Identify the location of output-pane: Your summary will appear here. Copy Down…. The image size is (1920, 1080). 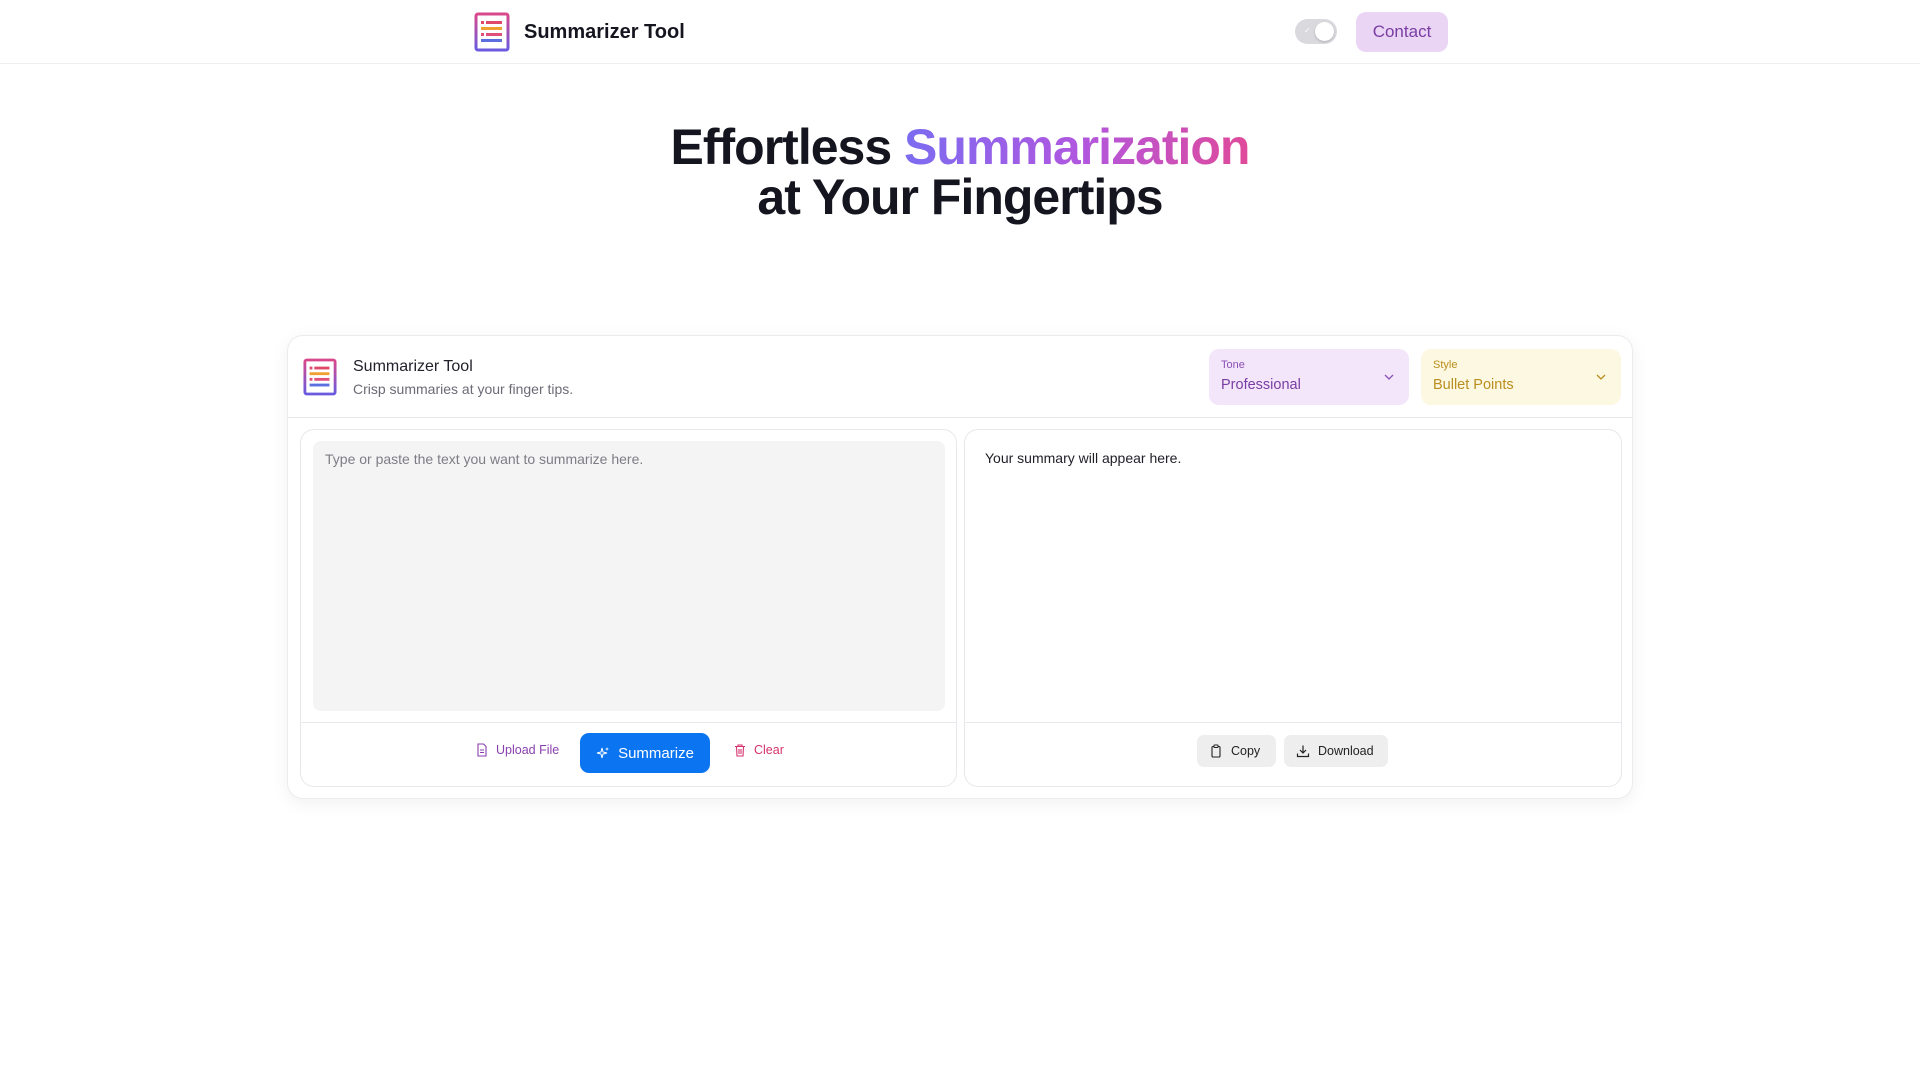
(1293, 608).